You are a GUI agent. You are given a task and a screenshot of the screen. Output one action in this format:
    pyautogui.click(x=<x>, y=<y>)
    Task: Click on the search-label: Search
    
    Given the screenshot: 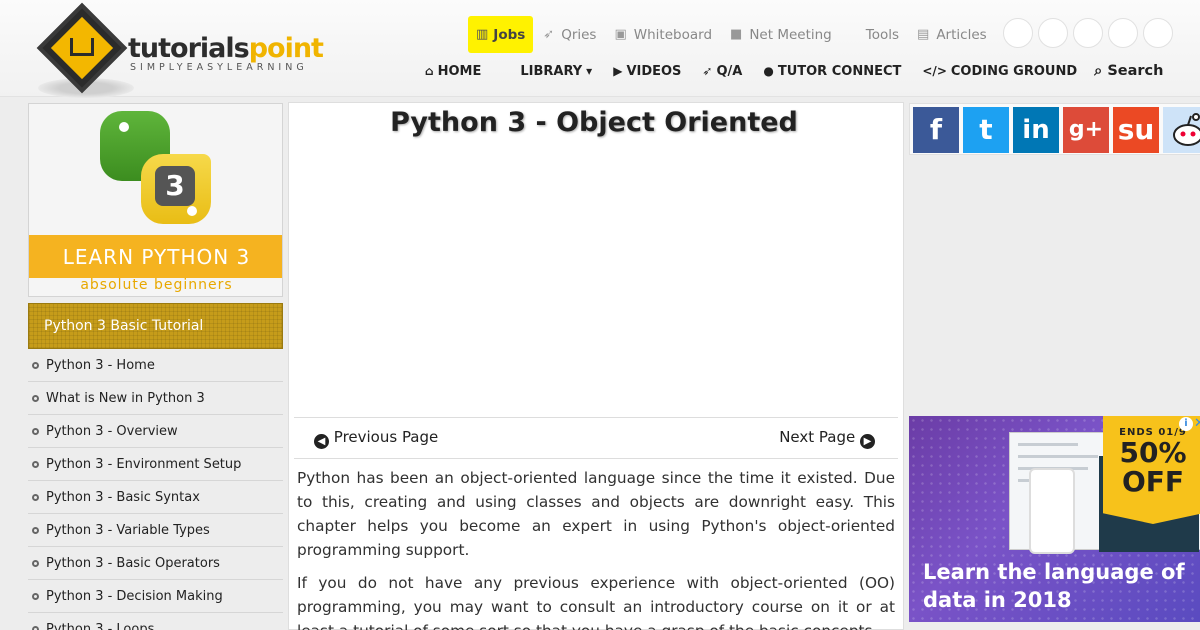 What is the action you would take?
    pyautogui.click(x=1135, y=71)
    